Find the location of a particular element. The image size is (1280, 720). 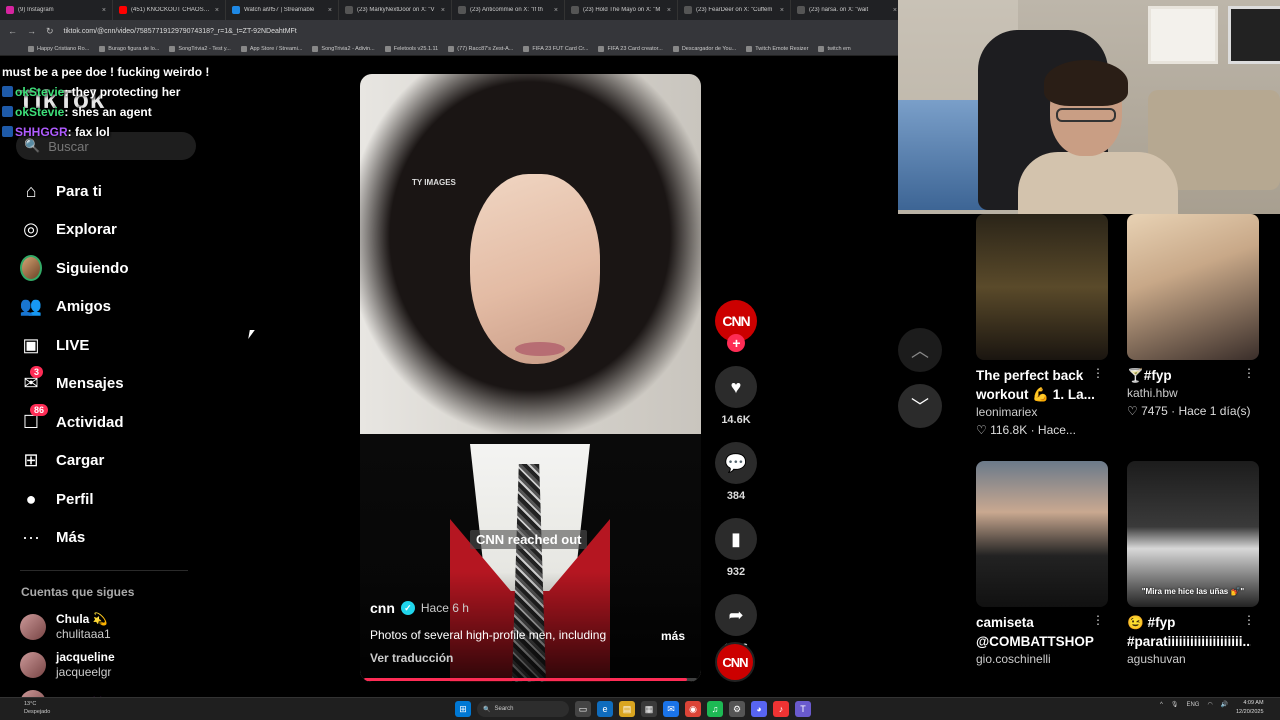

sidebar-item-more: ··· Más is located at coordinates (120, 538).